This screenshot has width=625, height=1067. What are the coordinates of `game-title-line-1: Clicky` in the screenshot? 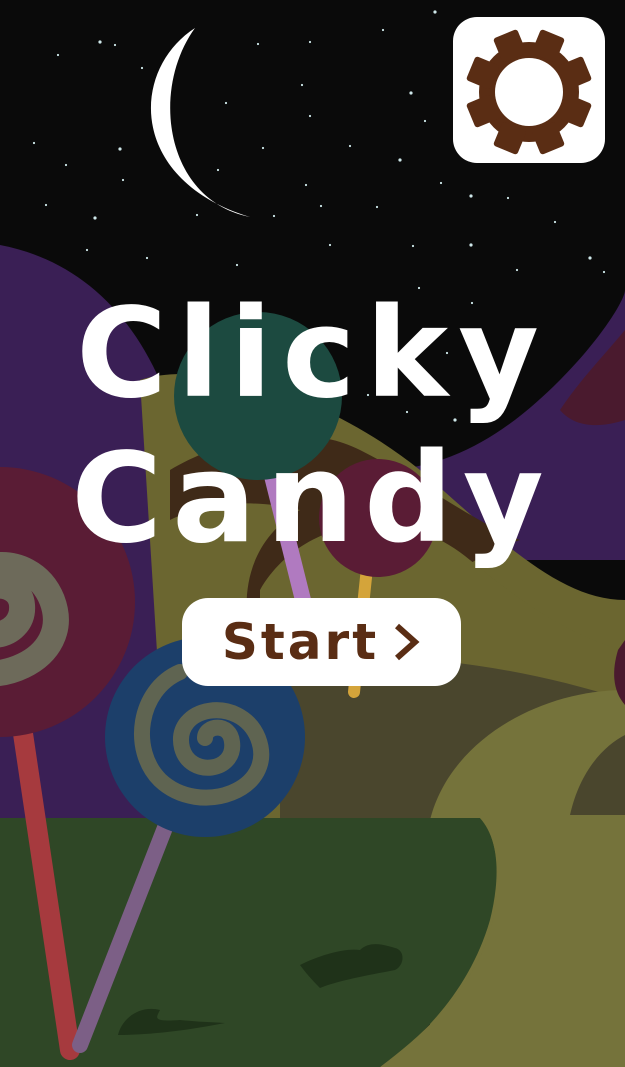 It's located at (312, 354).